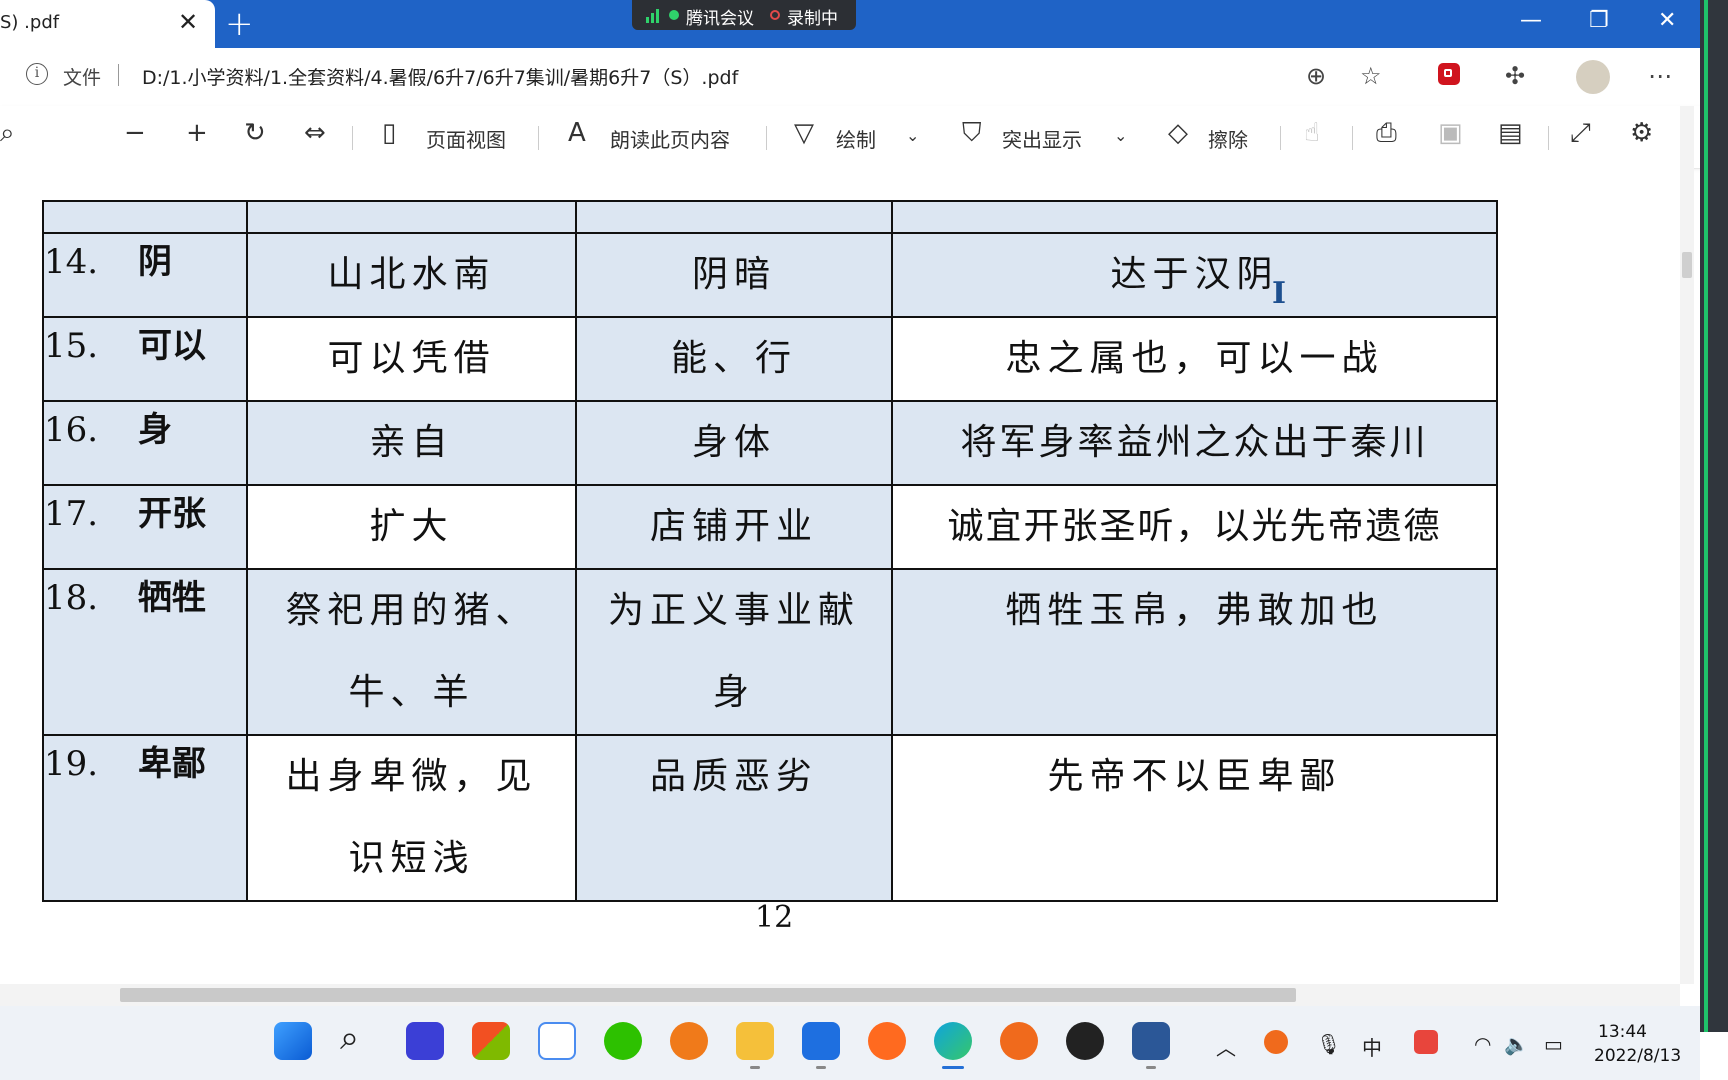 The image size is (1728, 1080). I want to click on fit-width-icon: ⇔, so click(315, 133).